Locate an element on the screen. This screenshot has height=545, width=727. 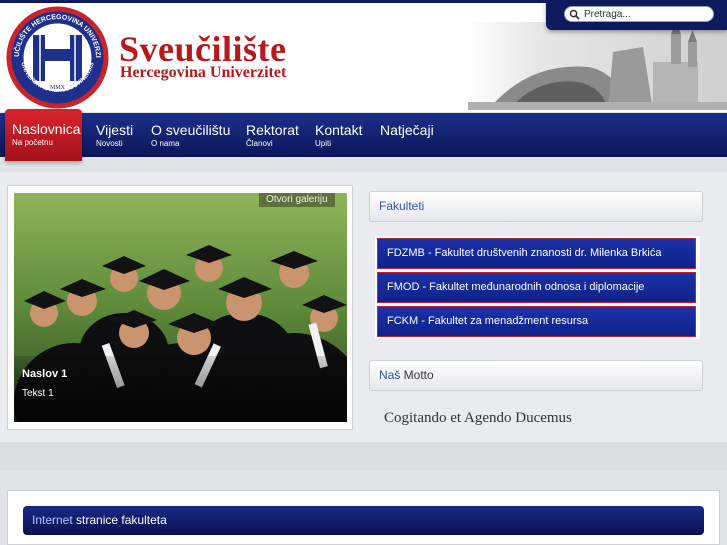
search-field is located at coordinates (639, 14).